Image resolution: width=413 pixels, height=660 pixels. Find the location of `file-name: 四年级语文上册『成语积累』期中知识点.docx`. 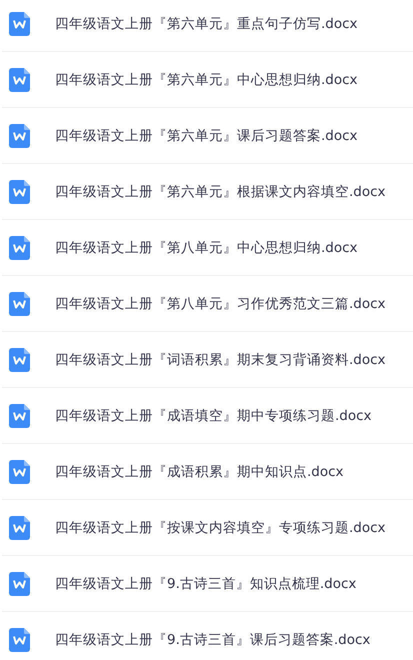

file-name: 四年级语文上册『成语积累』期中知识点.docx is located at coordinates (199, 471).